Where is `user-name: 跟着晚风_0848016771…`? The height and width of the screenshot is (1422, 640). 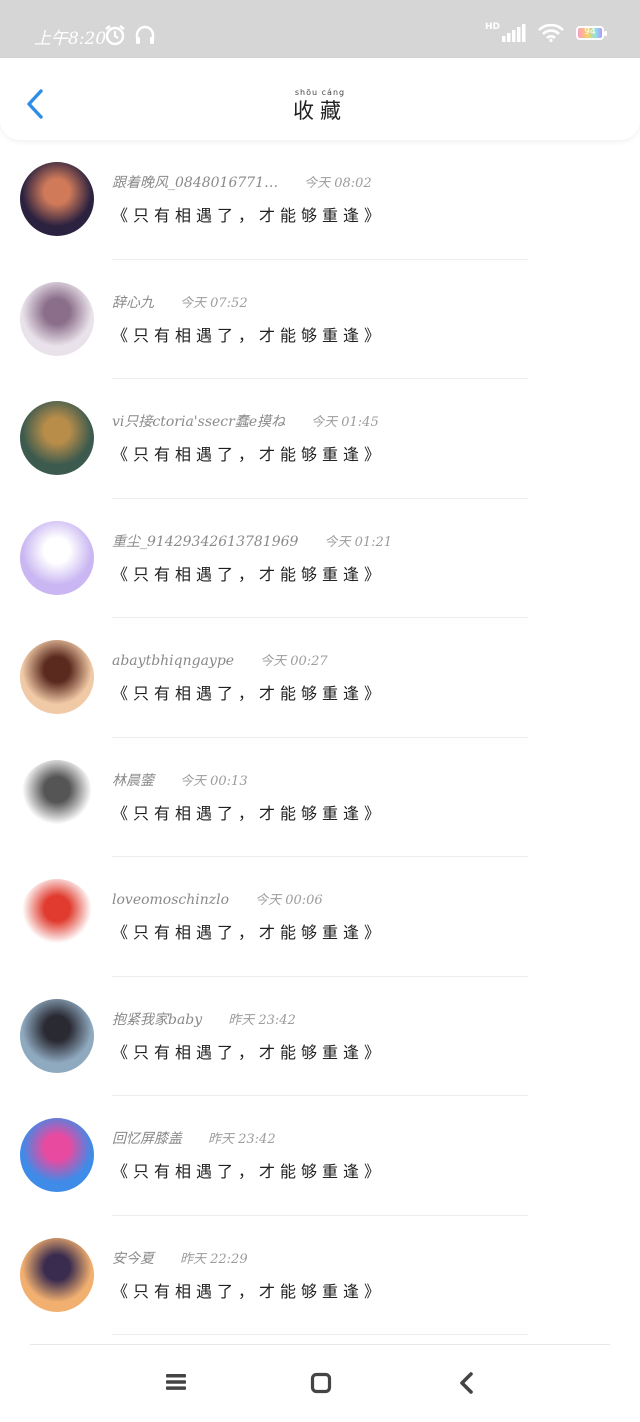 user-name: 跟着晚风_0848016771… is located at coordinates (195, 182).